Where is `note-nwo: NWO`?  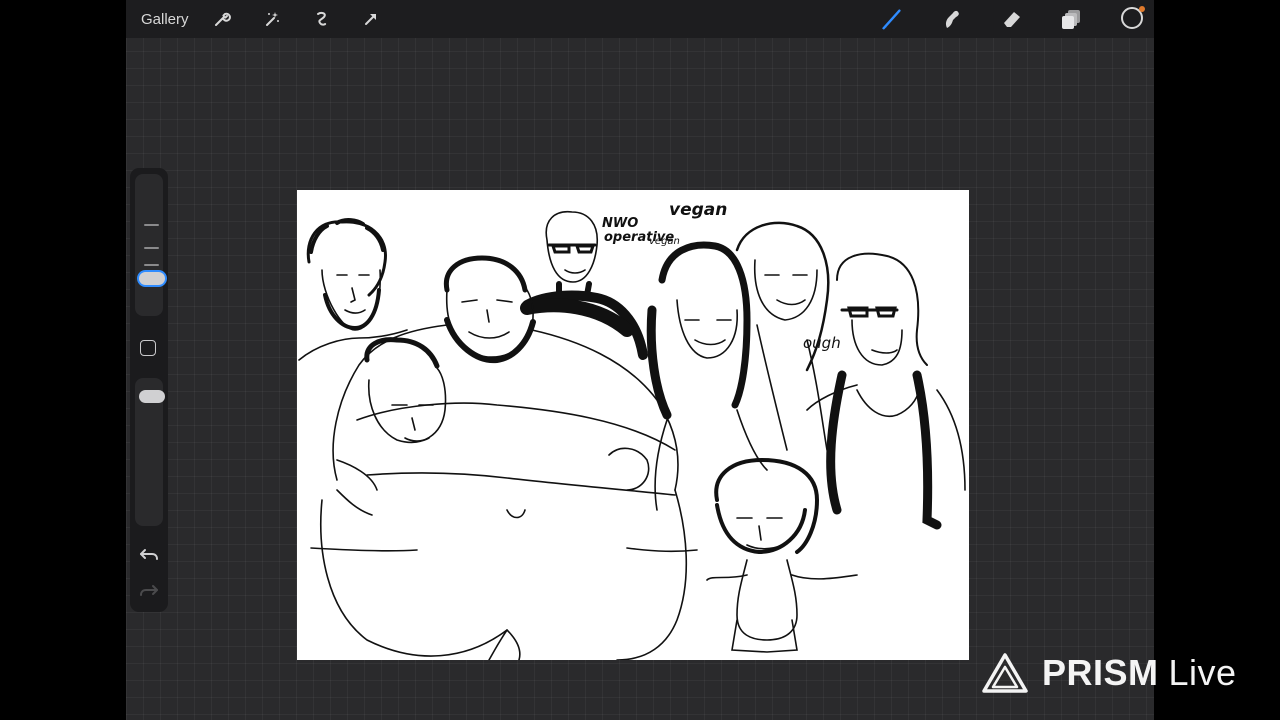 note-nwo: NWO is located at coordinates (620, 223).